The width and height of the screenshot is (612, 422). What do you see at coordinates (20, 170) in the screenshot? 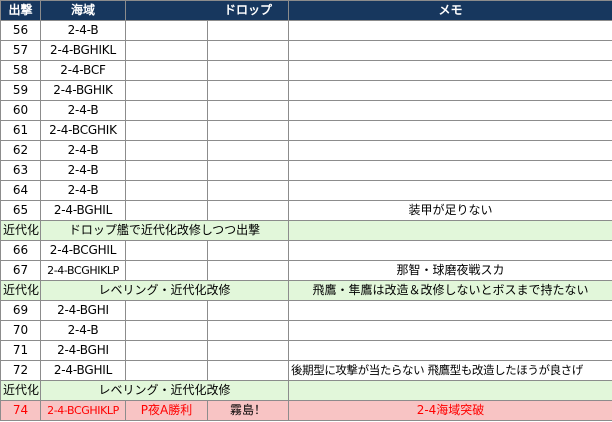
I see `sortie-number: 63` at bounding box center [20, 170].